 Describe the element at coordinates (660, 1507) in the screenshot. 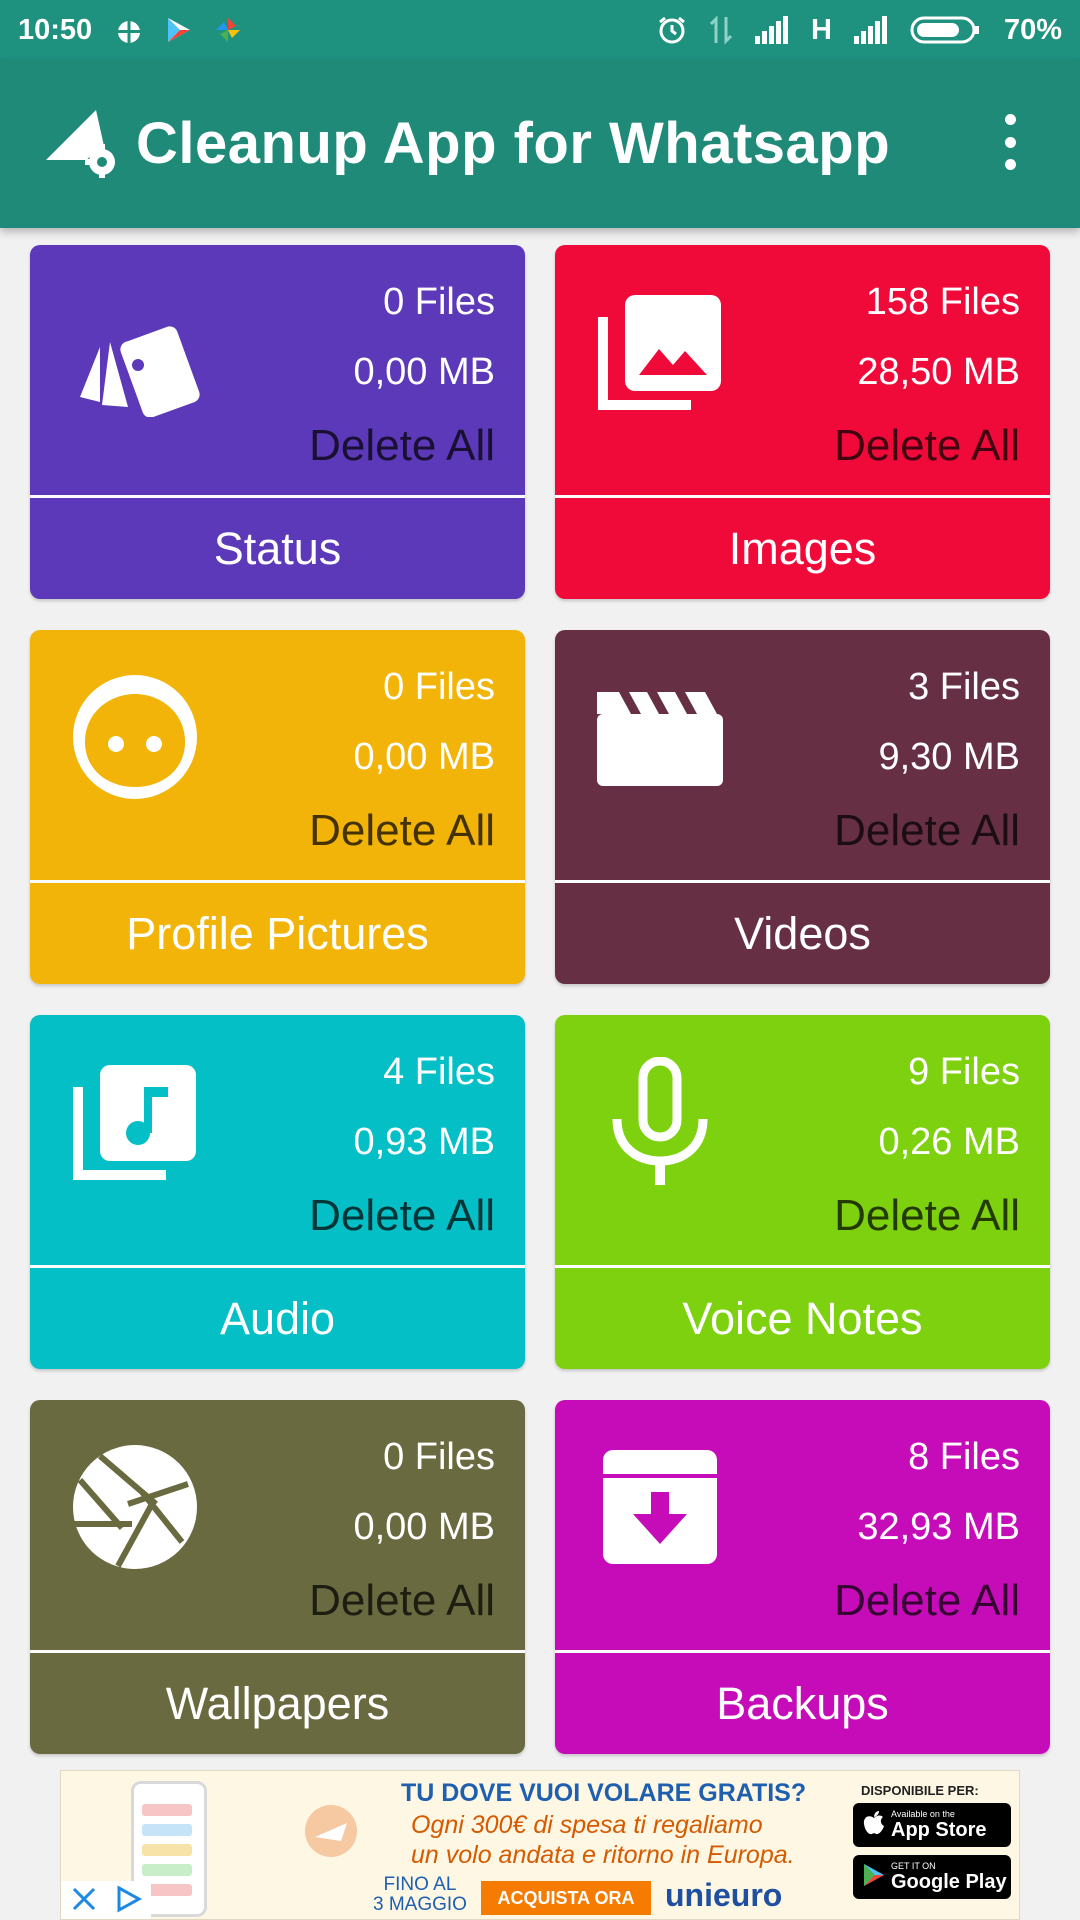

I see `archive-download-icon` at that location.